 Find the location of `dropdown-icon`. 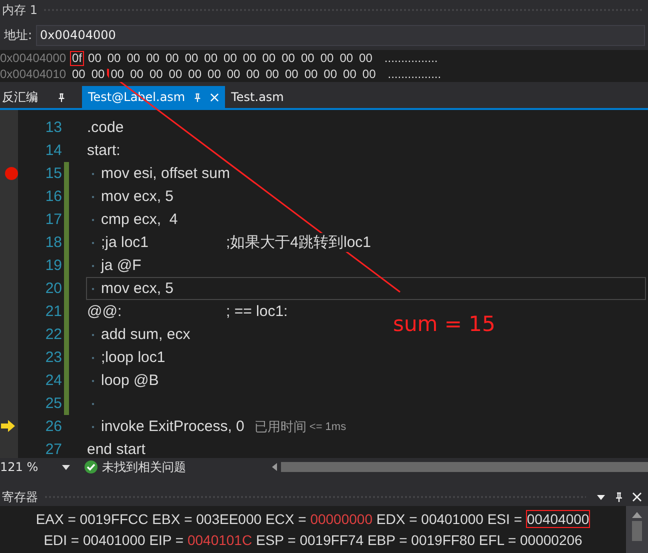

dropdown-icon is located at coordinates (601, 497).